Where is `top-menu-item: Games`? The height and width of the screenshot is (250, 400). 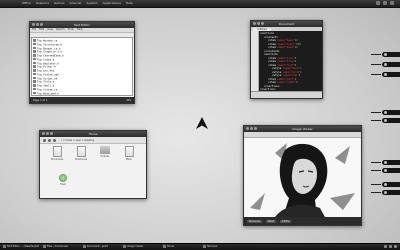
top-menu-item: Games is located at coordinates (59, 3).